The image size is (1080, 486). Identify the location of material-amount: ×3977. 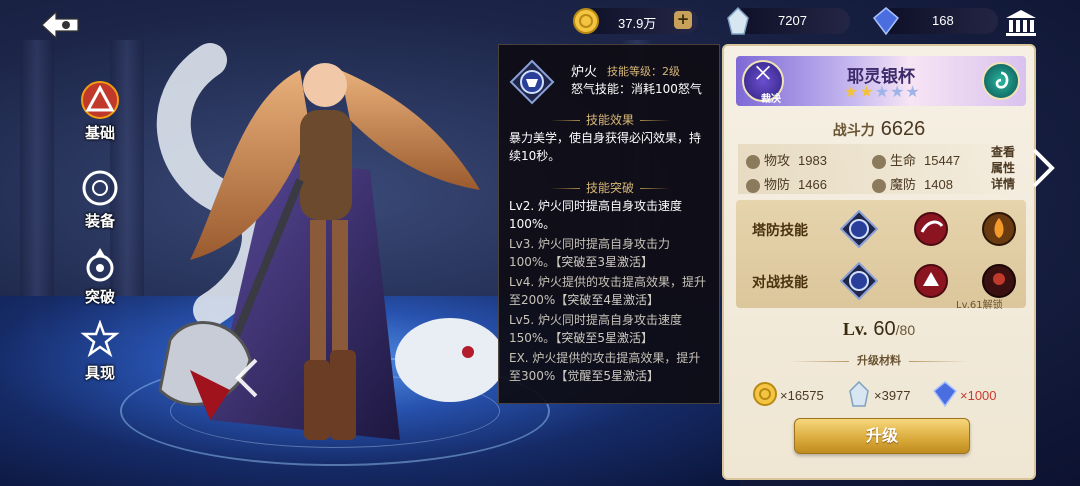
(892, 395).